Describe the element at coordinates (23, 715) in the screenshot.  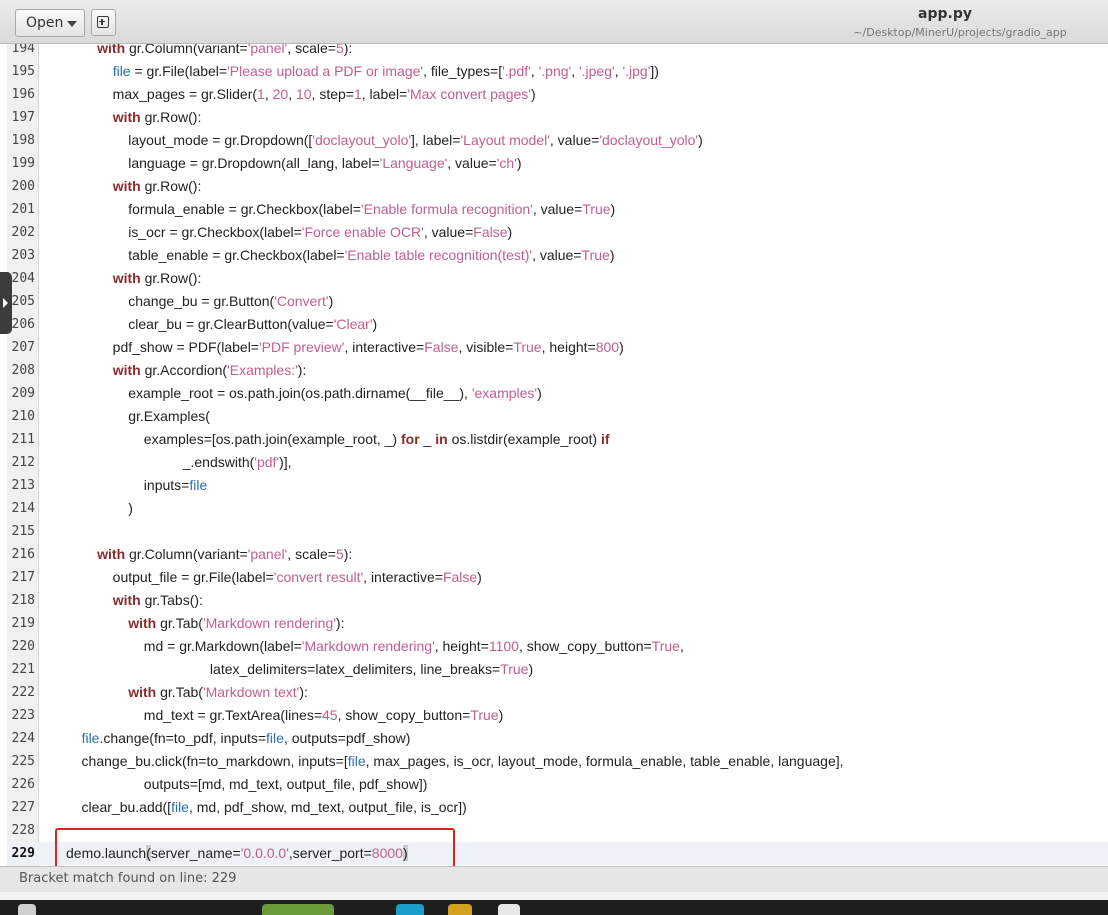
I see `line-number: 223` at that location.